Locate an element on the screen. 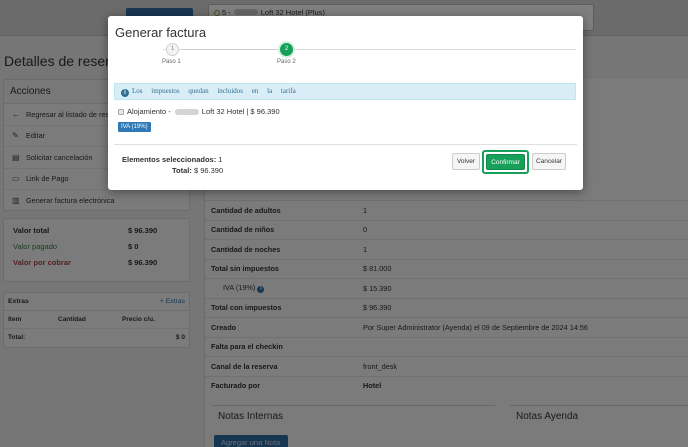  modal-divider is located at coordinates (345, 144).